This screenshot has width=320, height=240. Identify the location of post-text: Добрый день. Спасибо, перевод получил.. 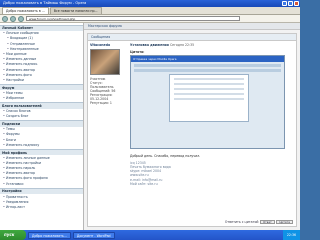
(165, 156).